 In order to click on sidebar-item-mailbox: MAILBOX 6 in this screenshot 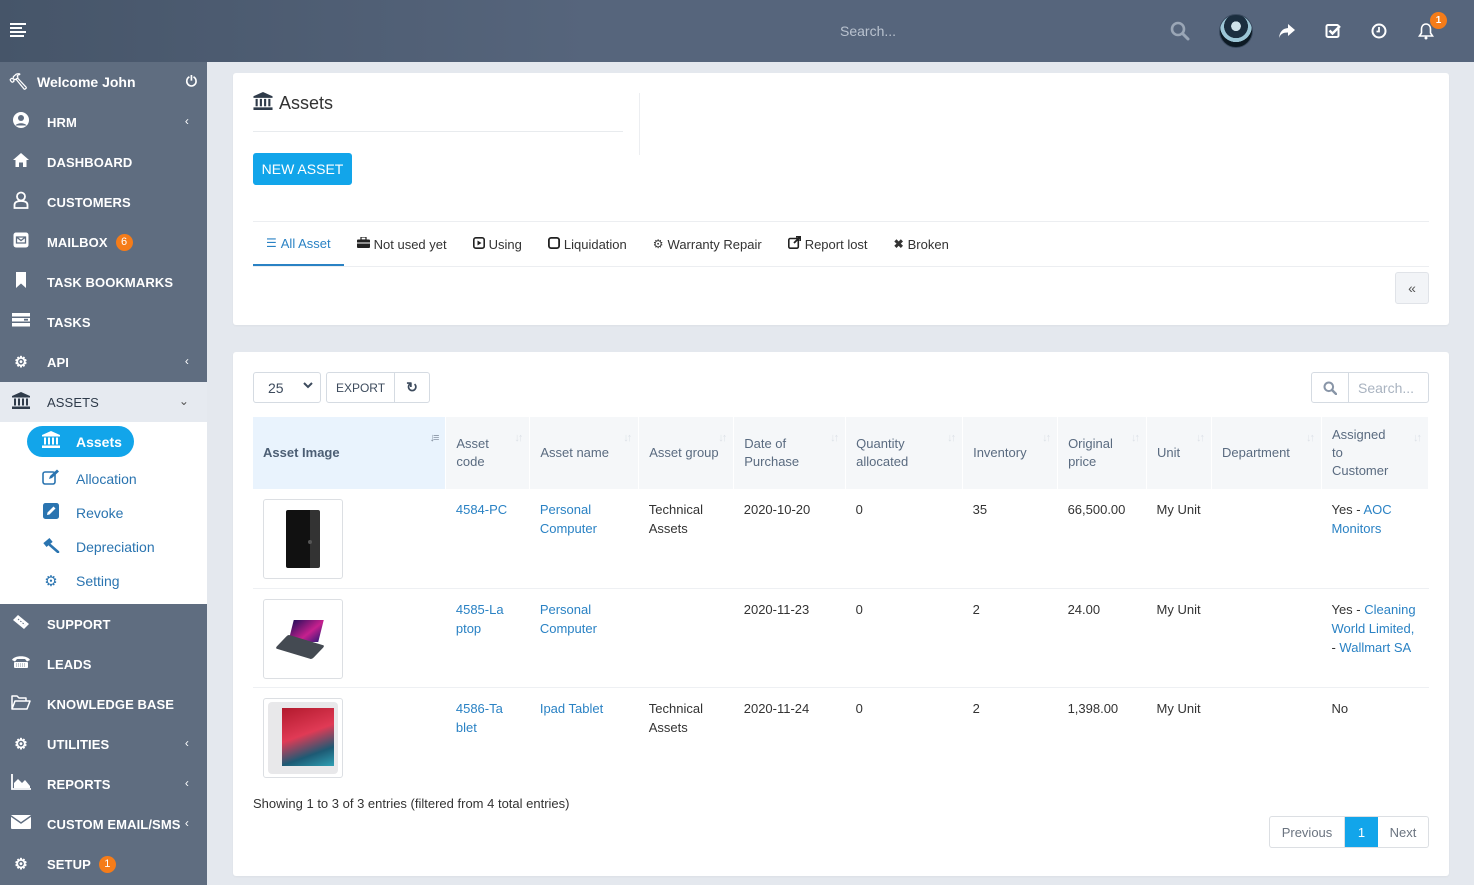, I will do `click(103, 242)`.